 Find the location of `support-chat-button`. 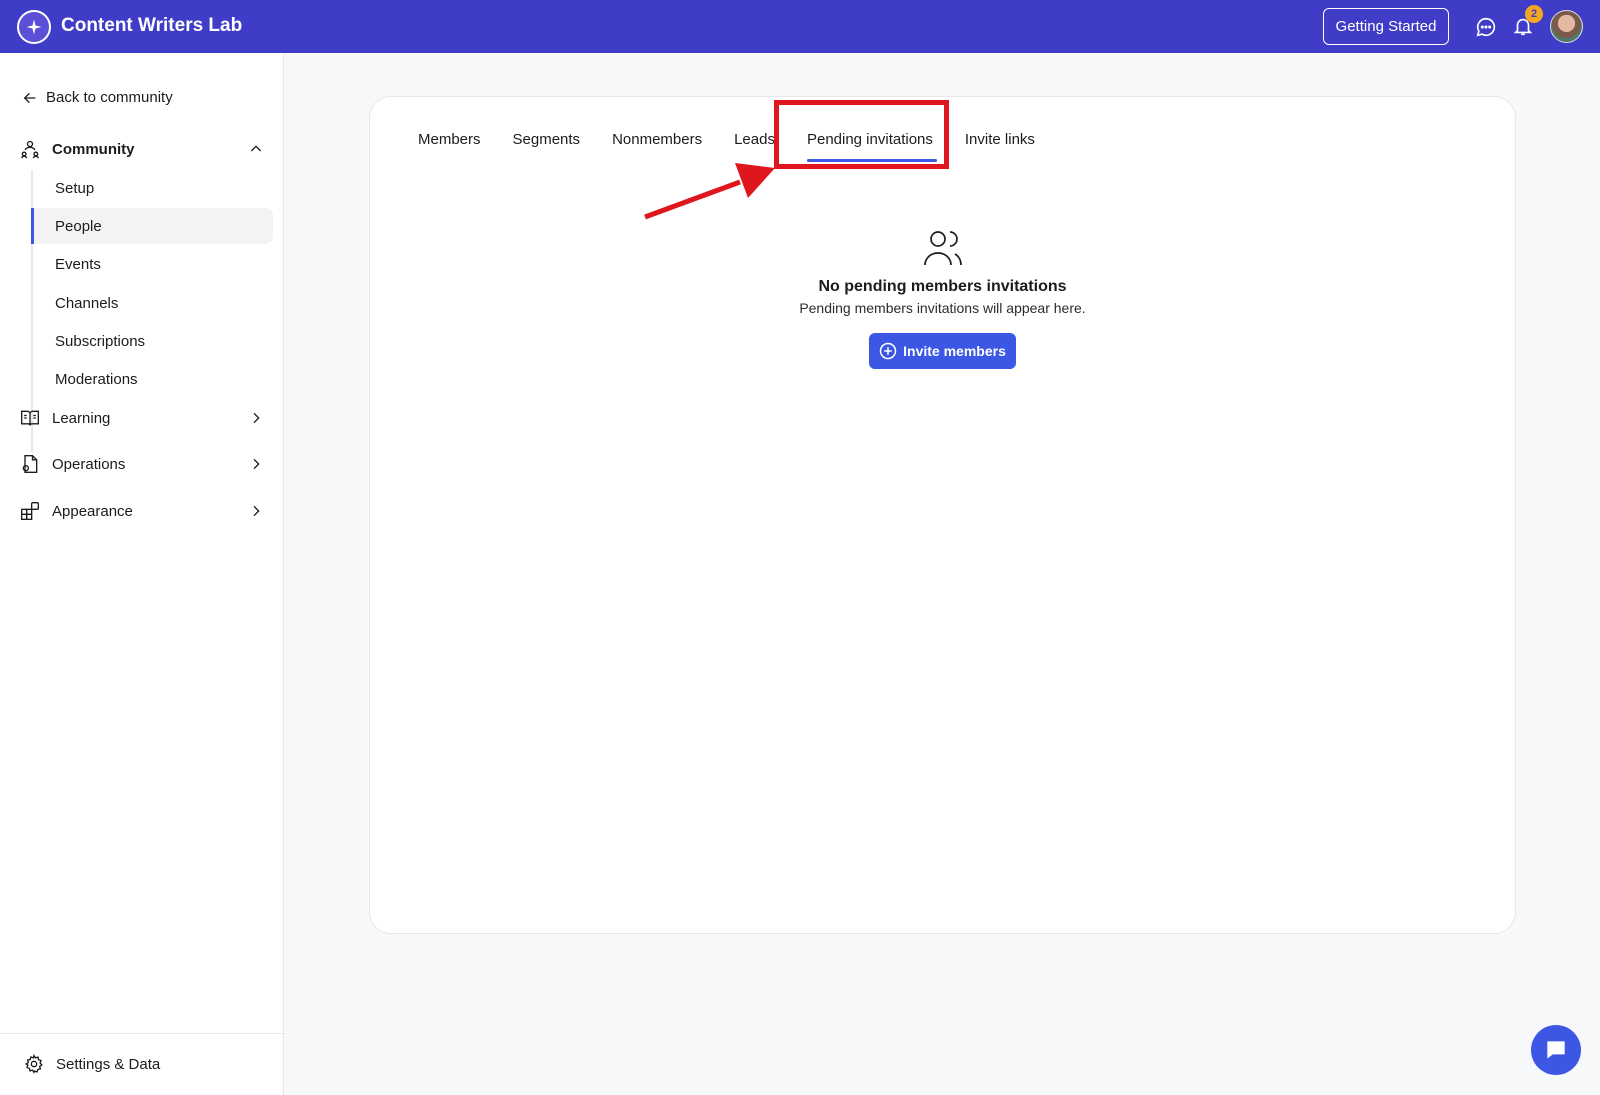

support-chat-button is located at coordinates (1556, 1050).